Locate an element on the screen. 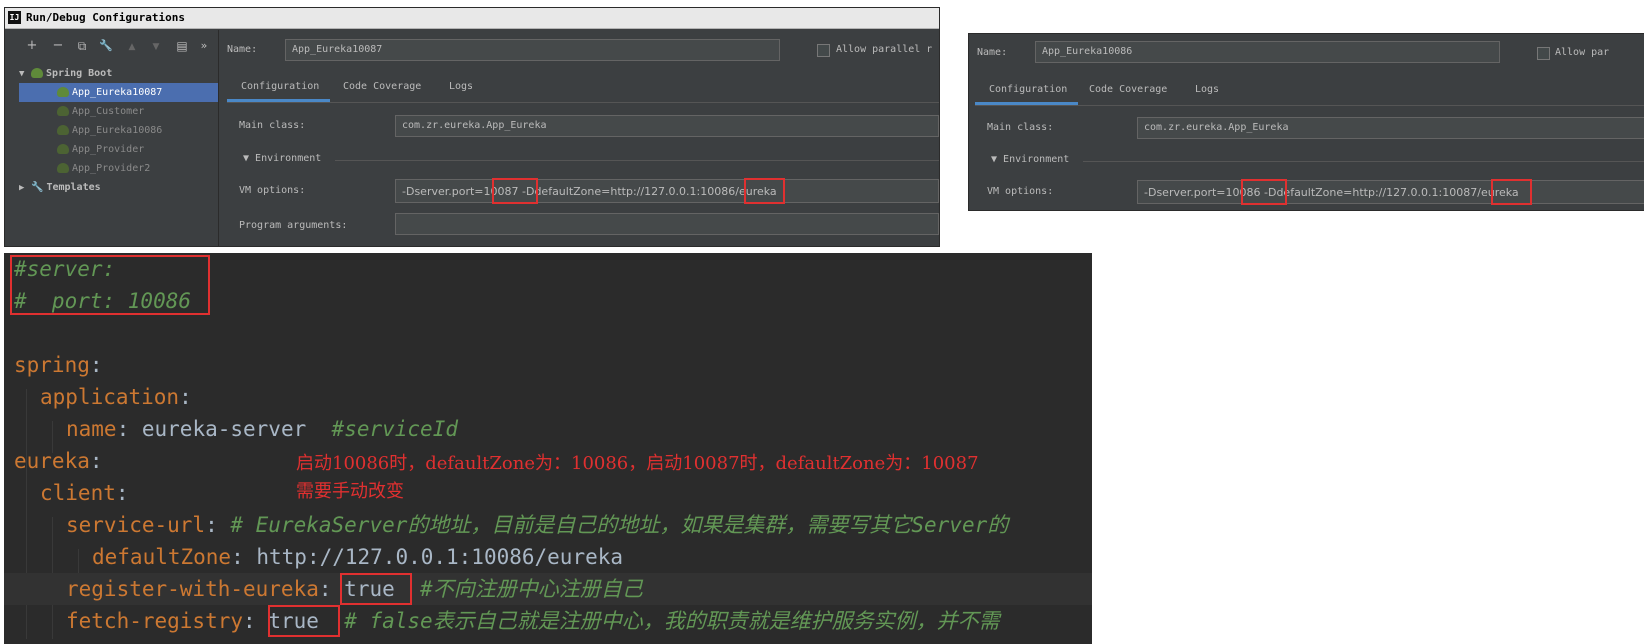 This screenshot has width=1644, height=644. register-true-highlight-box is located at coordinates (376, 589).